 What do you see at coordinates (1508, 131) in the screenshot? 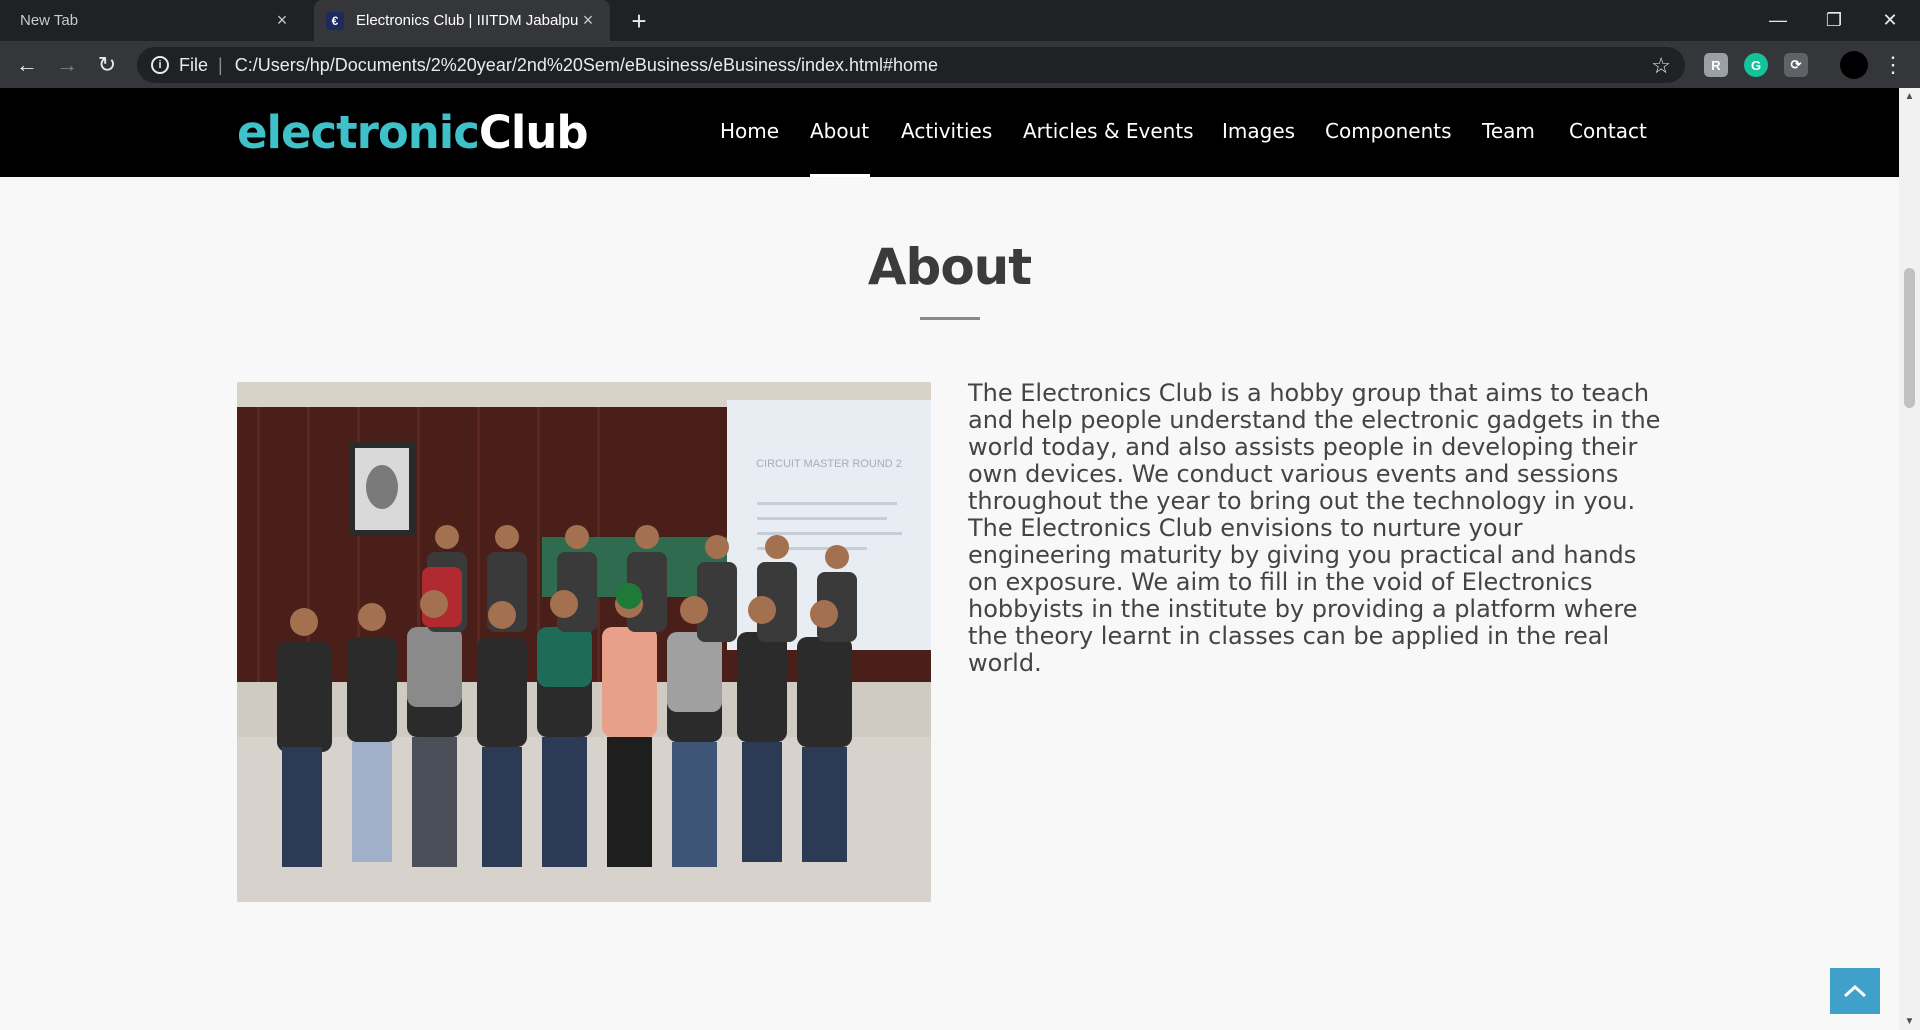
I see `nav-team: Team` at bounding box center [1508, 131].